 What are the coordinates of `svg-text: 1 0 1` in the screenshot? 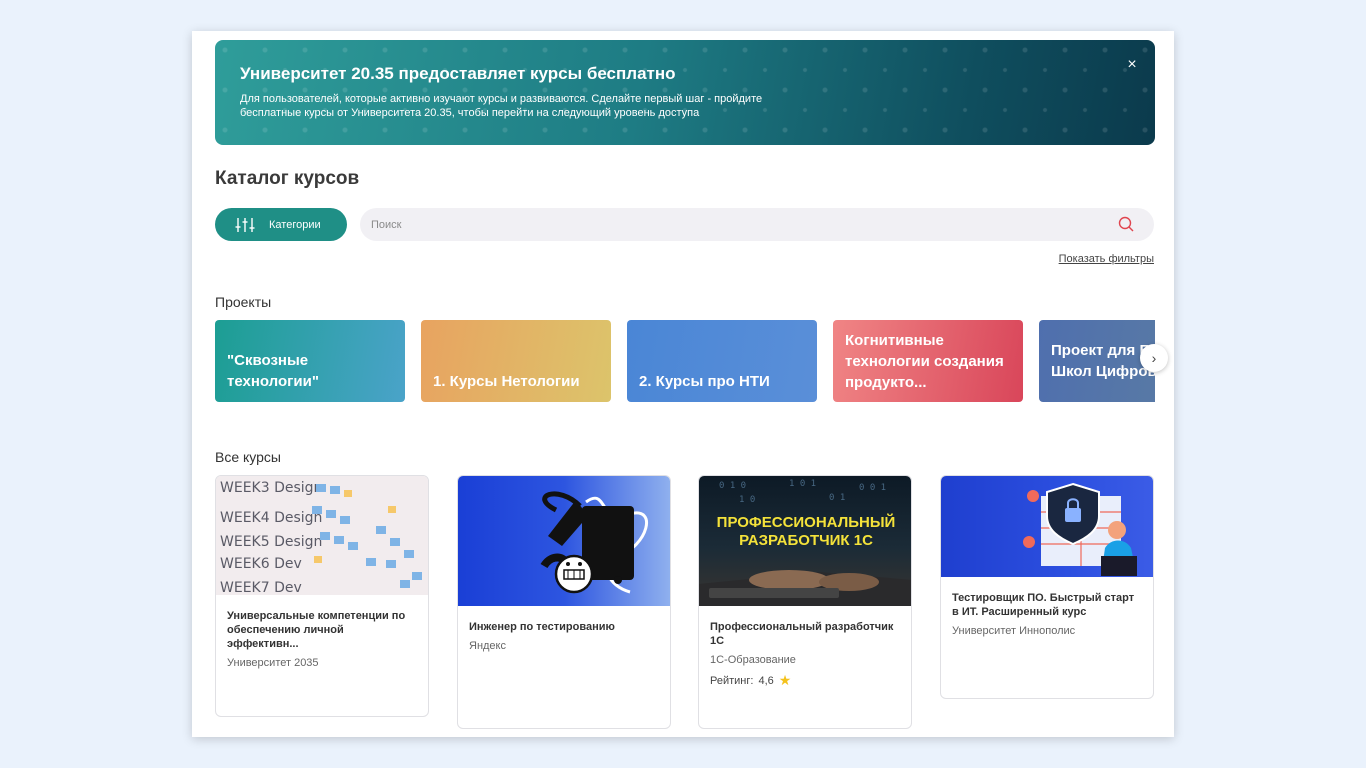 It's located at (802, 484).